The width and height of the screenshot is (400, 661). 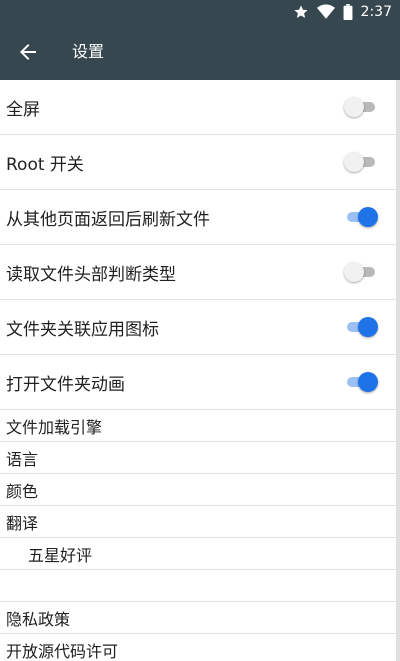 I want to click on setting-rate-five-stars: 五星好评, so click(x=198, y=554).